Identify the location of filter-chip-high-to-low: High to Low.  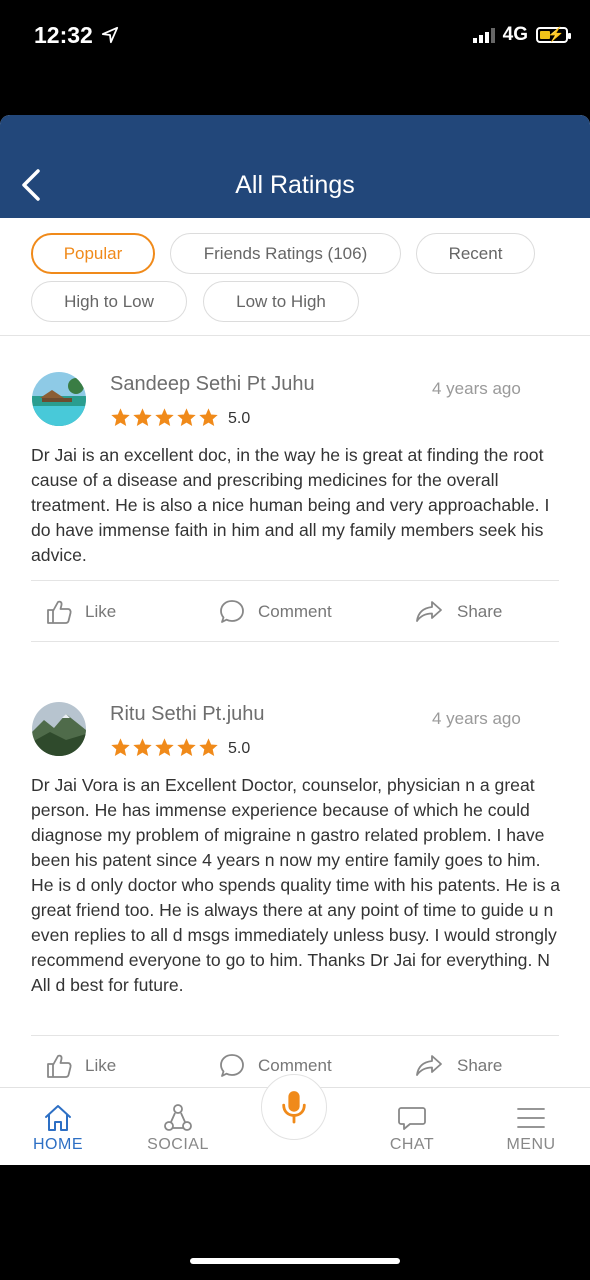
(109, 301).